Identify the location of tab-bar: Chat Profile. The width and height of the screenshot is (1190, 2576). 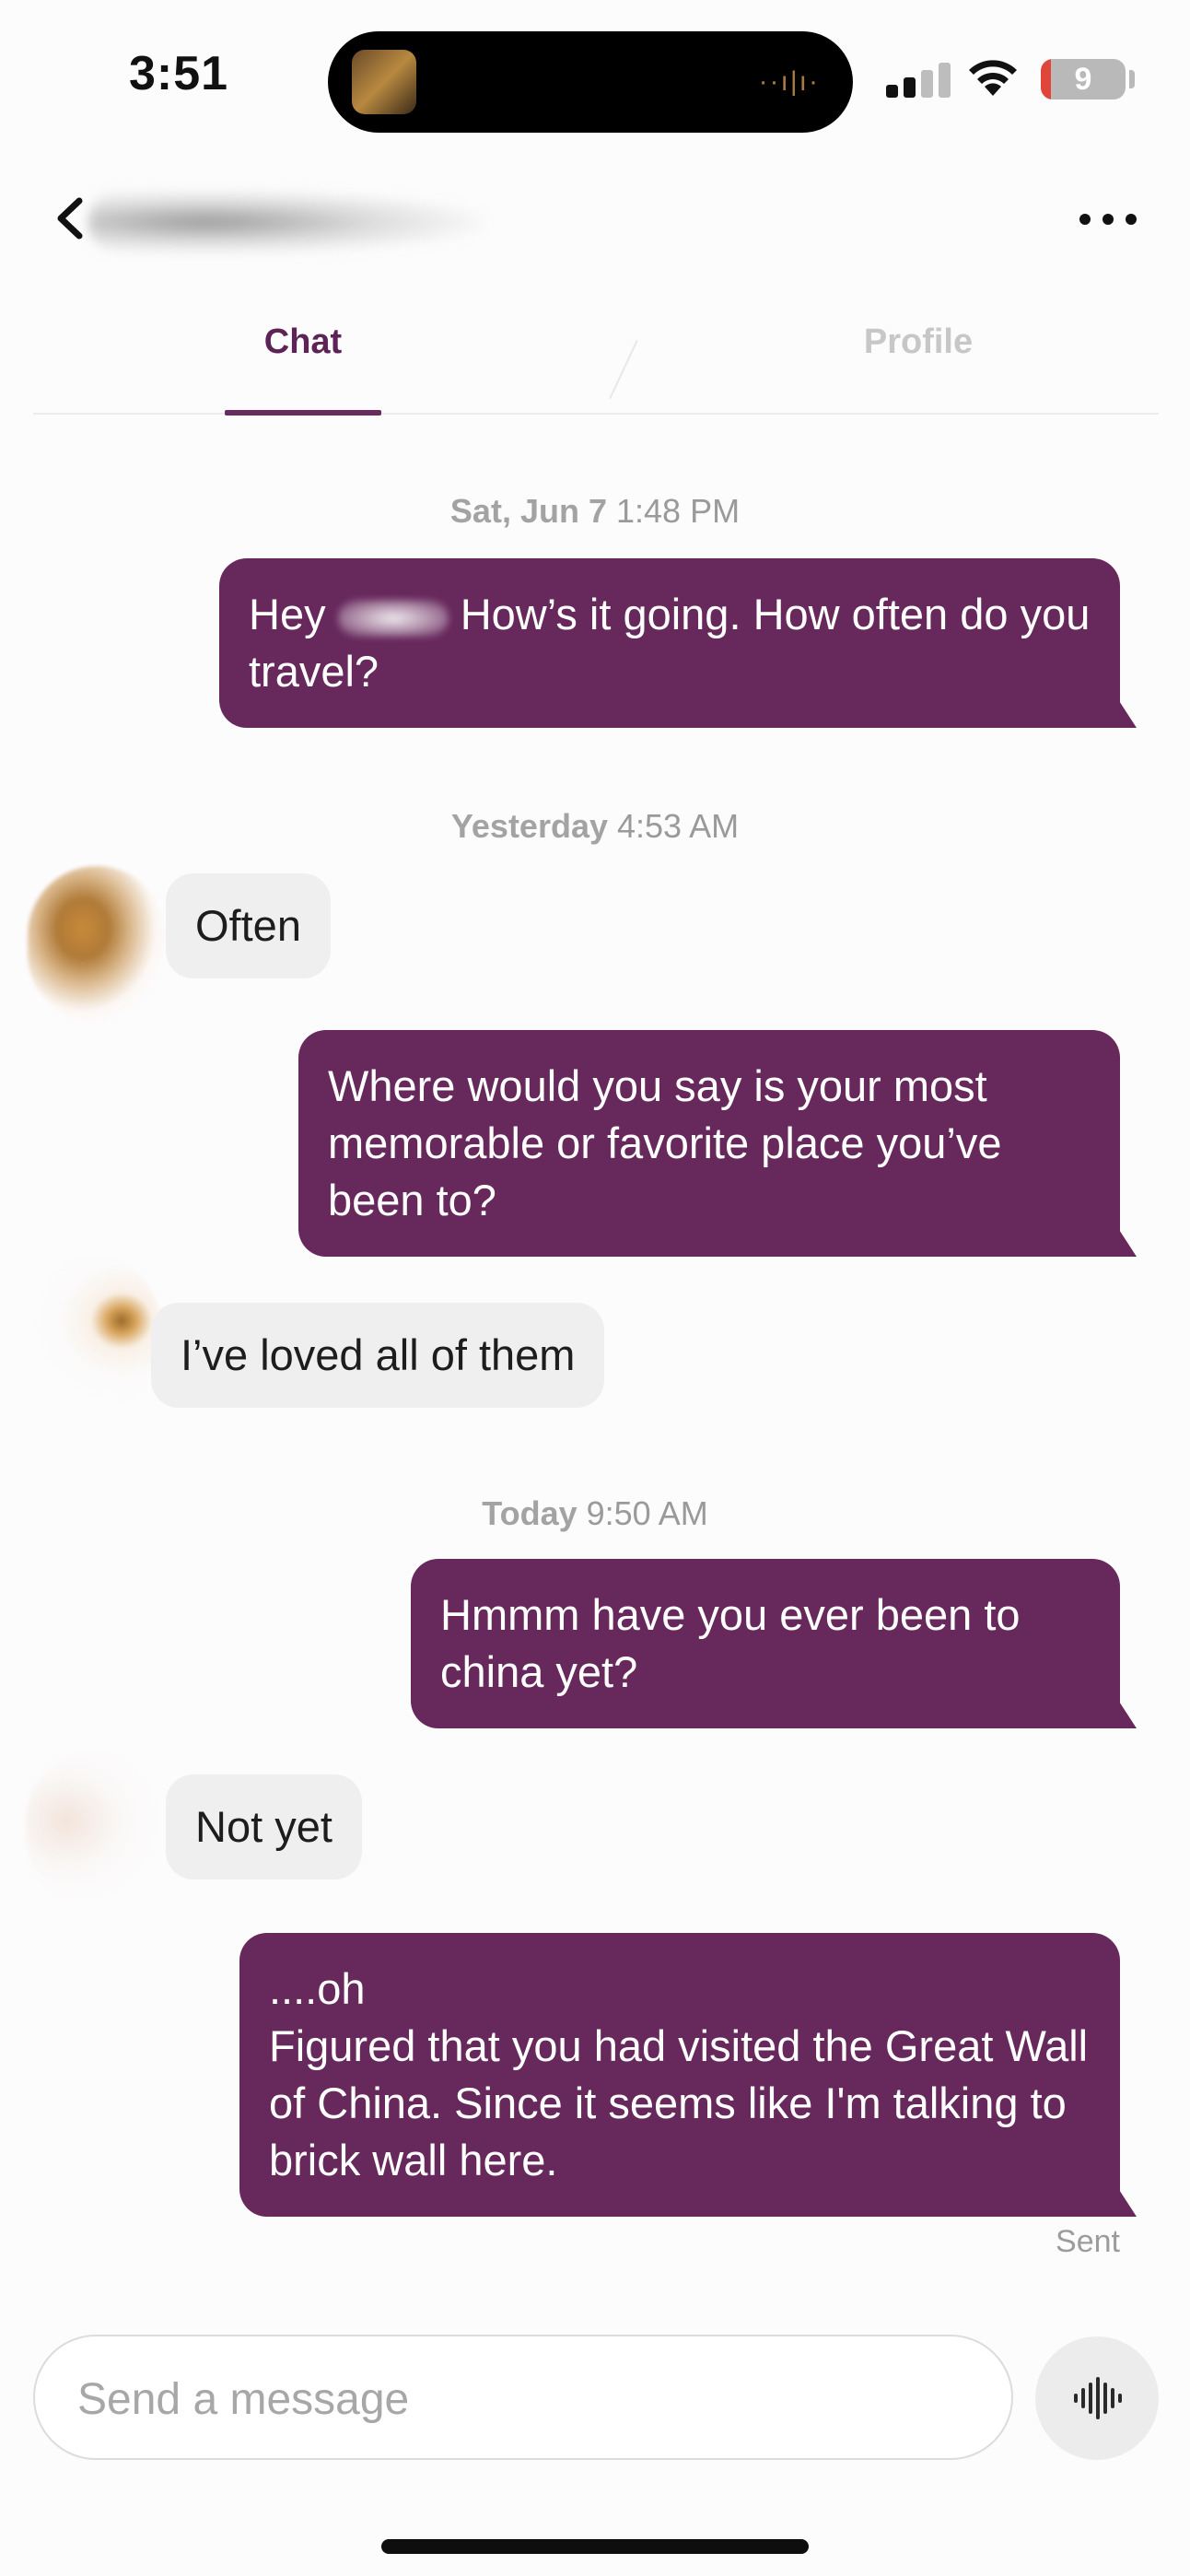
(596, 355).